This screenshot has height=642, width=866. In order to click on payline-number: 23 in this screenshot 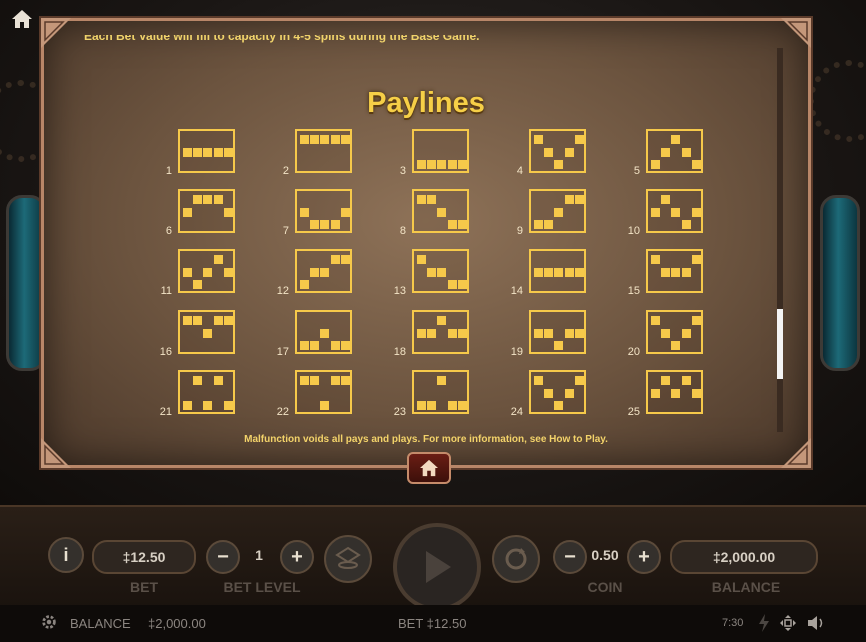, I will do `click(399, 412)`.